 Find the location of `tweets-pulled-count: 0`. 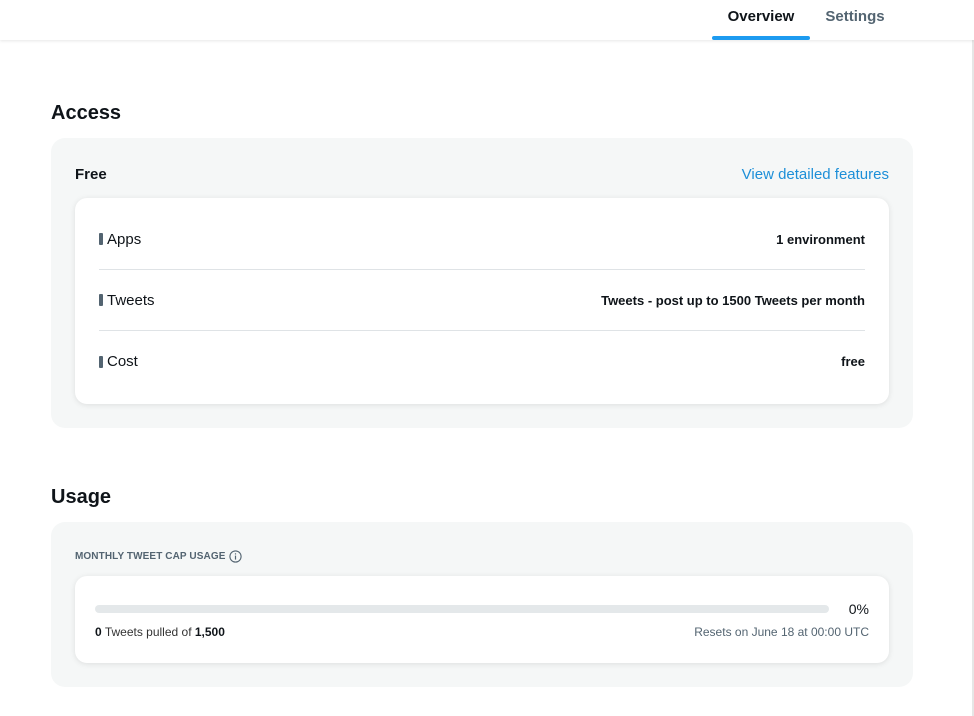

tweets-pulled-count: 0 is located at coordinates (98, 632).